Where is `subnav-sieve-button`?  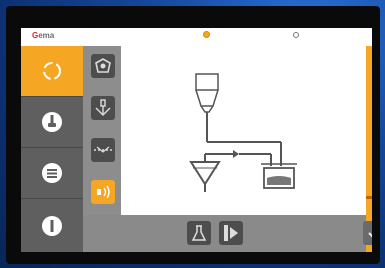
subnav-sieve-button is located at coordinates (103, 150).